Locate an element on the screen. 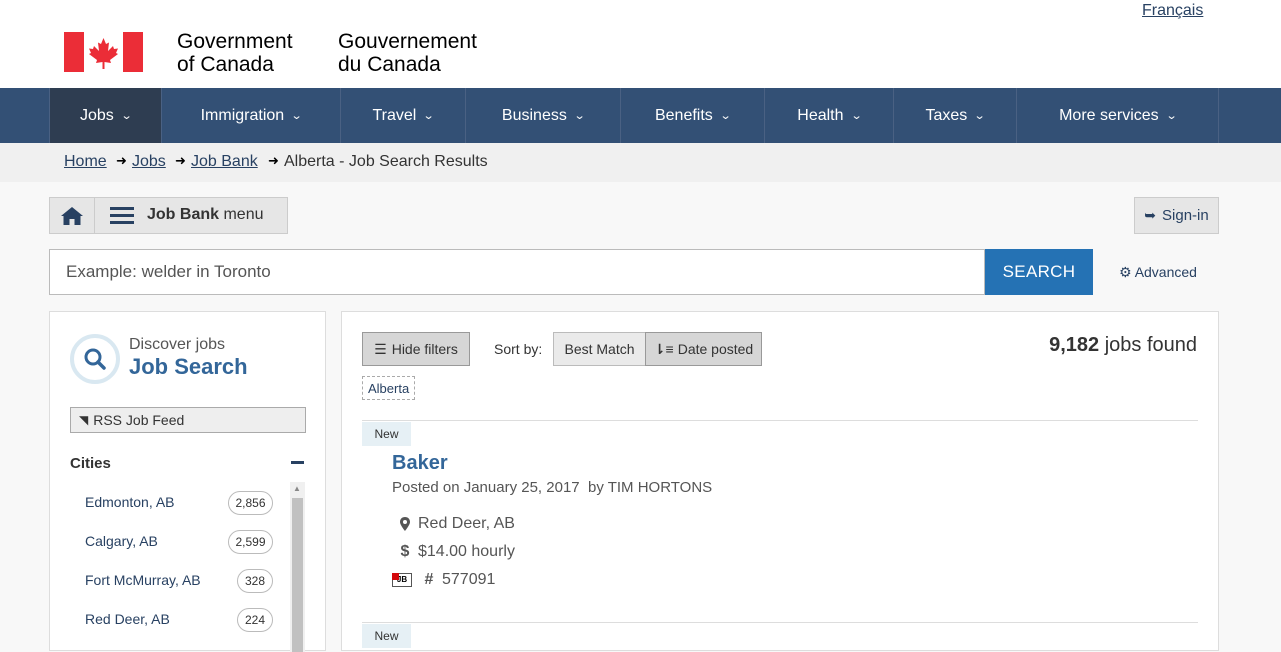 The image size is (1281, 652). sort-by-label: Sort by: is located at coordinates (518, 349).